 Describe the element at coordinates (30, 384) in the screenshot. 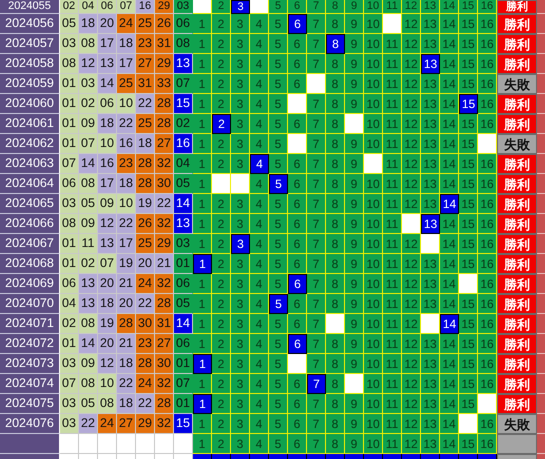

I see `period-cell: 2024074` at that location.